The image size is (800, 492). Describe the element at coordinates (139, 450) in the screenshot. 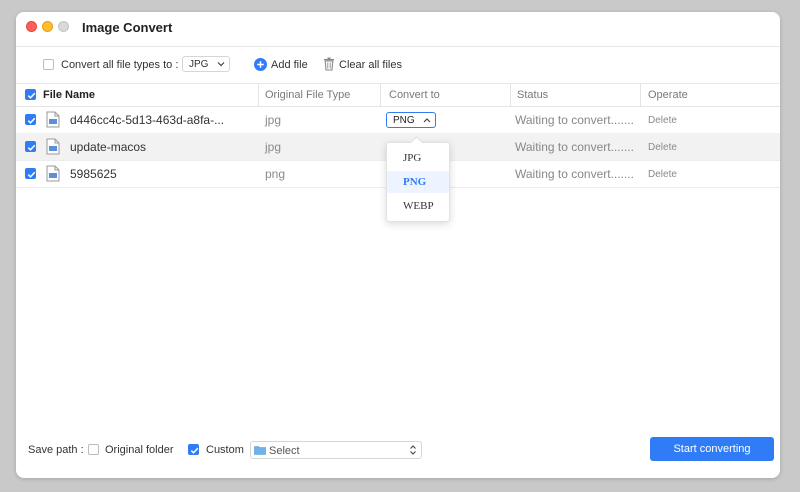

I see `original-folder-label: Original folder` at that location.